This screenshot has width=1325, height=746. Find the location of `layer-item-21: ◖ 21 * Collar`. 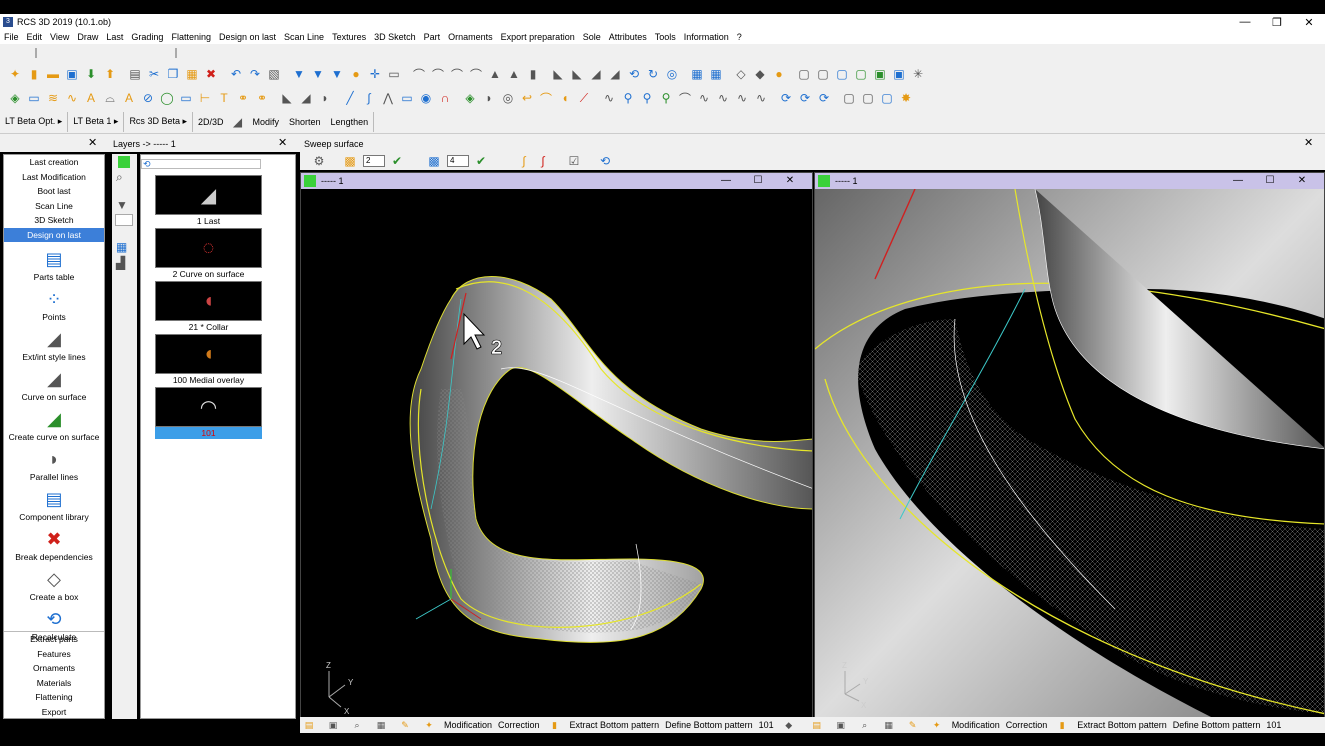

layer-item-21: ◖ 21 * Collar is located at coordinates (208, 307).